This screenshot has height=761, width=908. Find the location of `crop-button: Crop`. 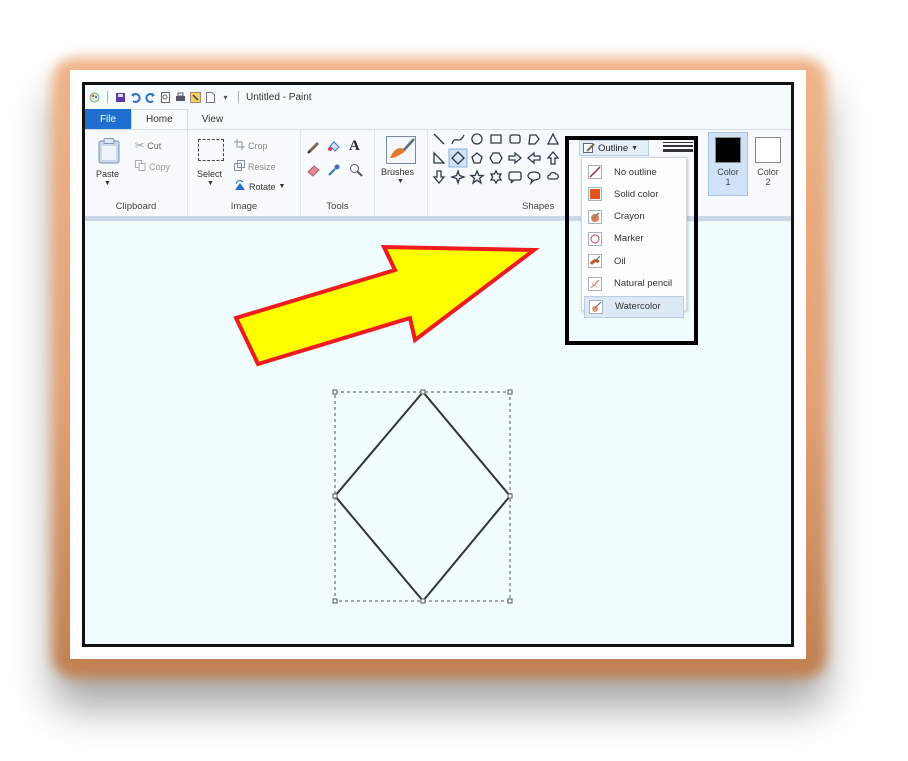

crop-button: Crop is located at coordinates (251, 145).